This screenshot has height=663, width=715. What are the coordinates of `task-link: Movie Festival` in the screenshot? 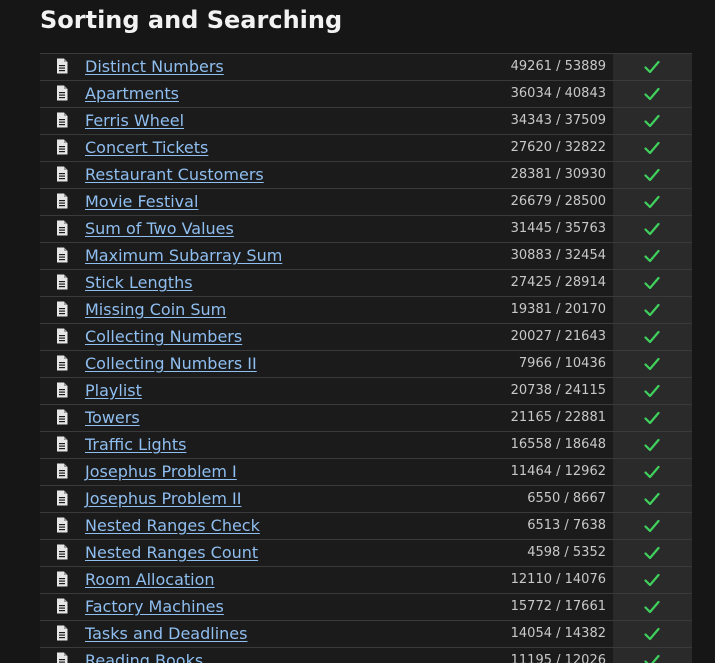 It's located at (141, 202).